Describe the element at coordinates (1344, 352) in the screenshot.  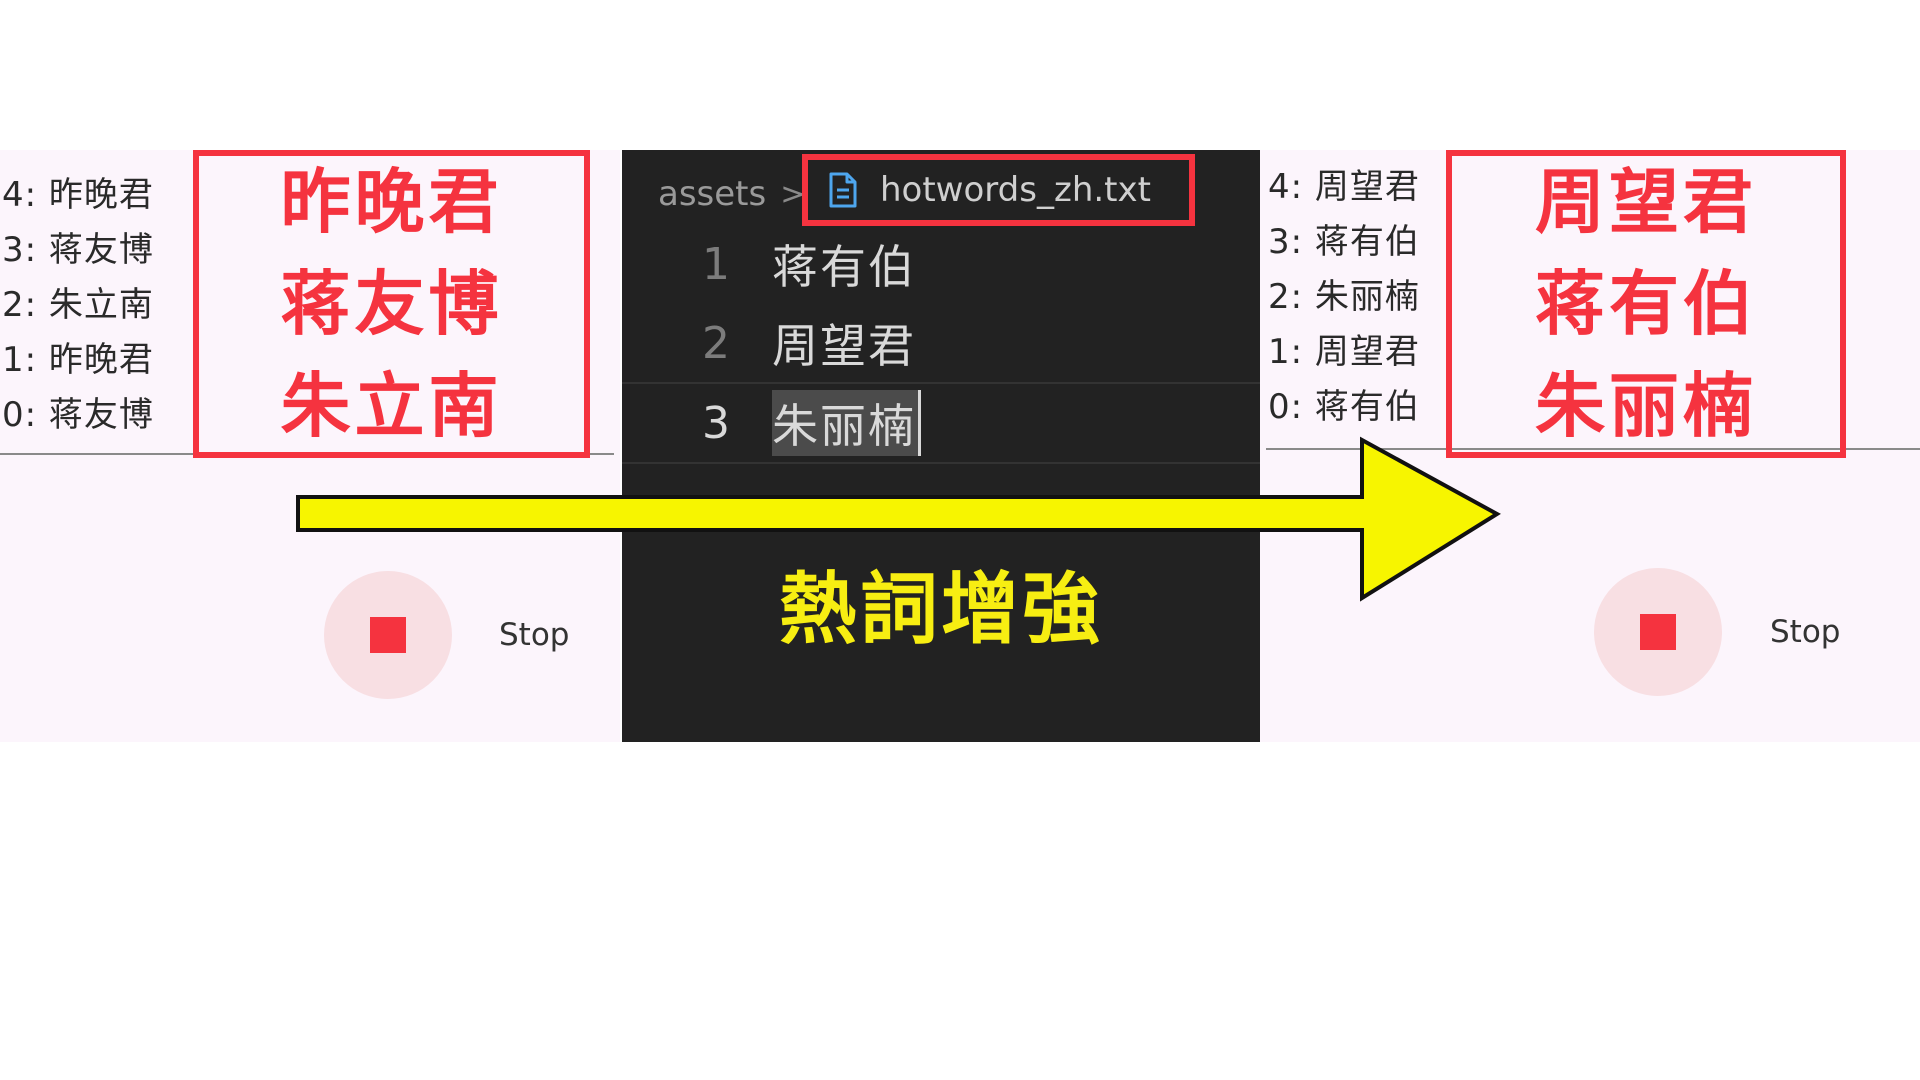
I see `result-item: 1: 周望君` at that location.